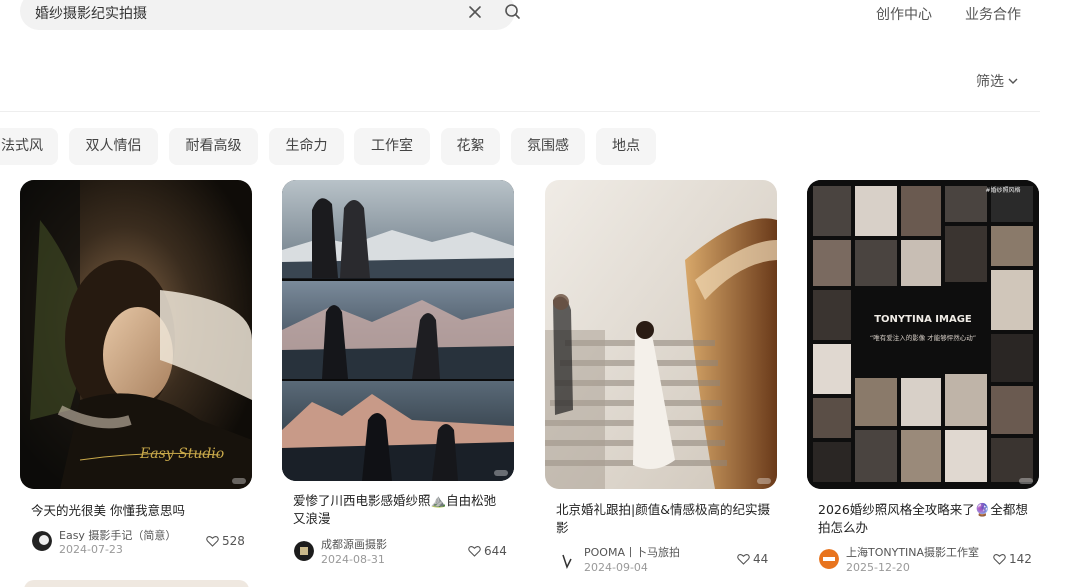  Describe the element at coordinates (91, 13) in the screenshot. I see `search-input: 婚纱摄影纪实拍摄` at that location.